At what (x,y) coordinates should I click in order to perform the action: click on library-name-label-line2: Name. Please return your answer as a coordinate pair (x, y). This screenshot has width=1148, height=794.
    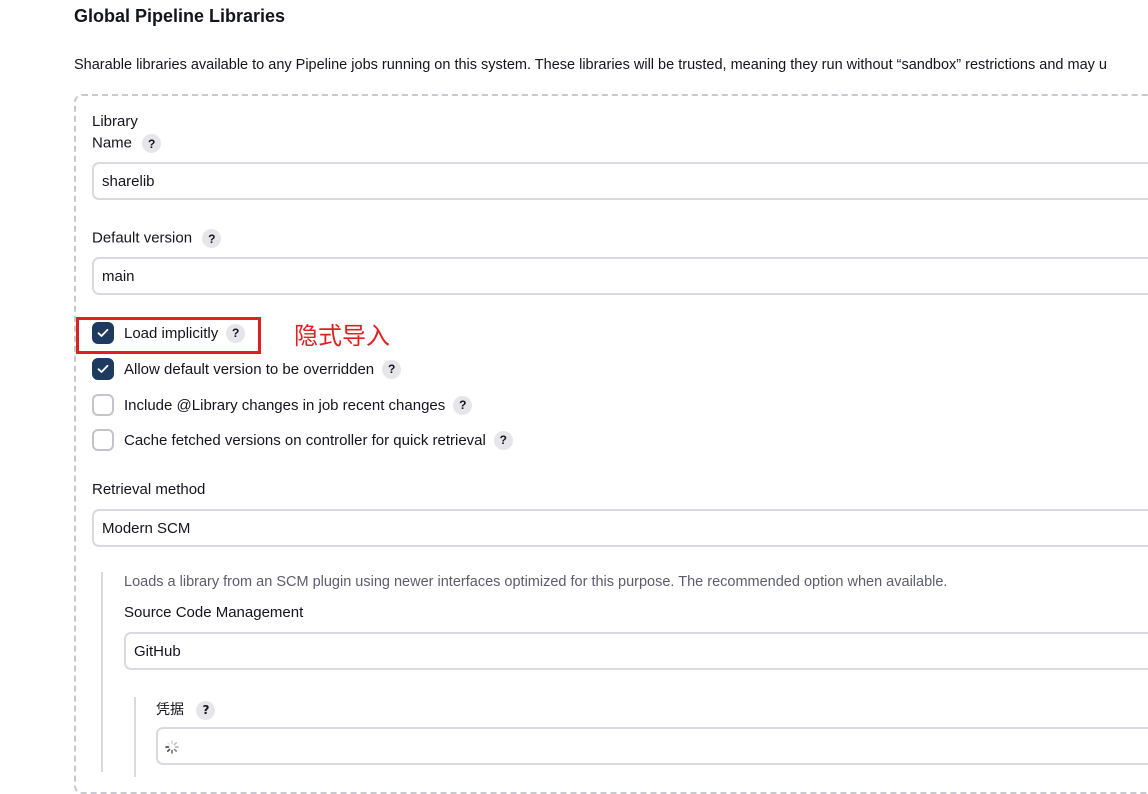
    Looking at the image, I should click on (112, 143).